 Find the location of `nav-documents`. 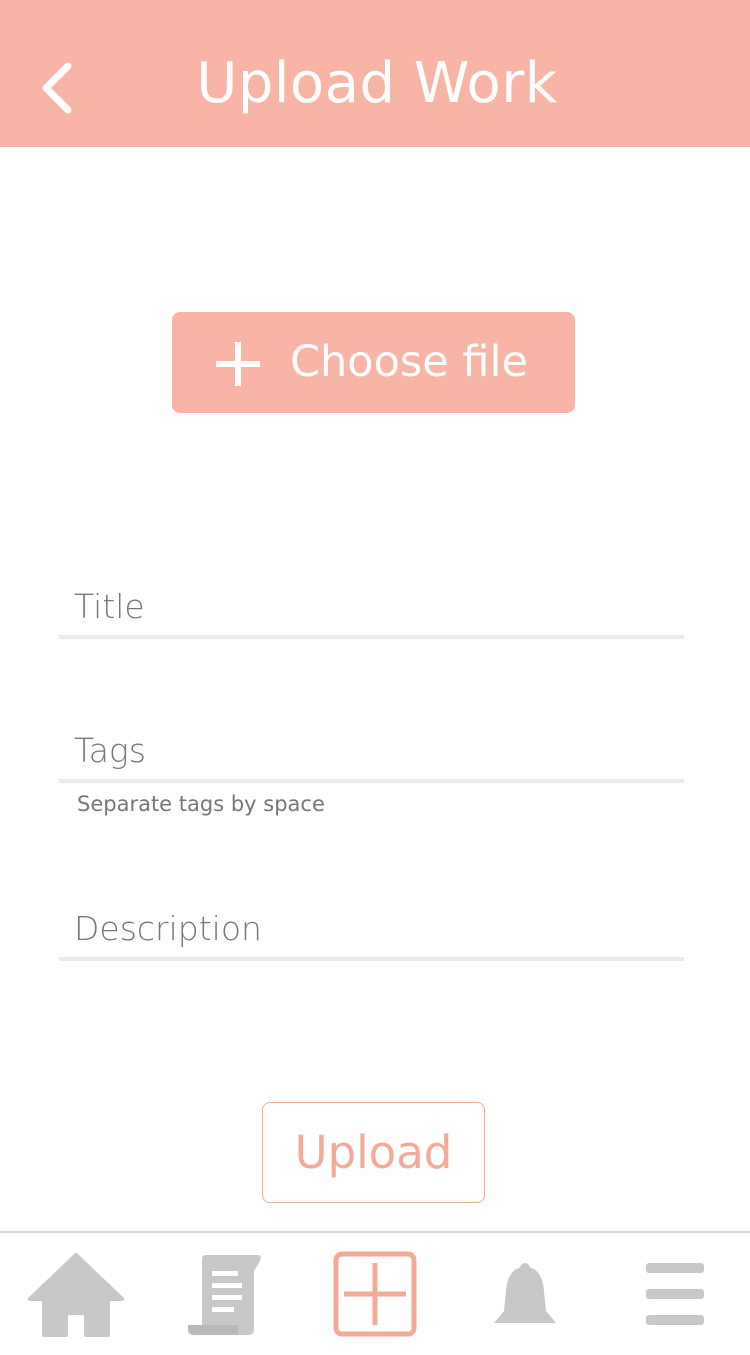

nav-documents is located at coordinates (226, 1295).